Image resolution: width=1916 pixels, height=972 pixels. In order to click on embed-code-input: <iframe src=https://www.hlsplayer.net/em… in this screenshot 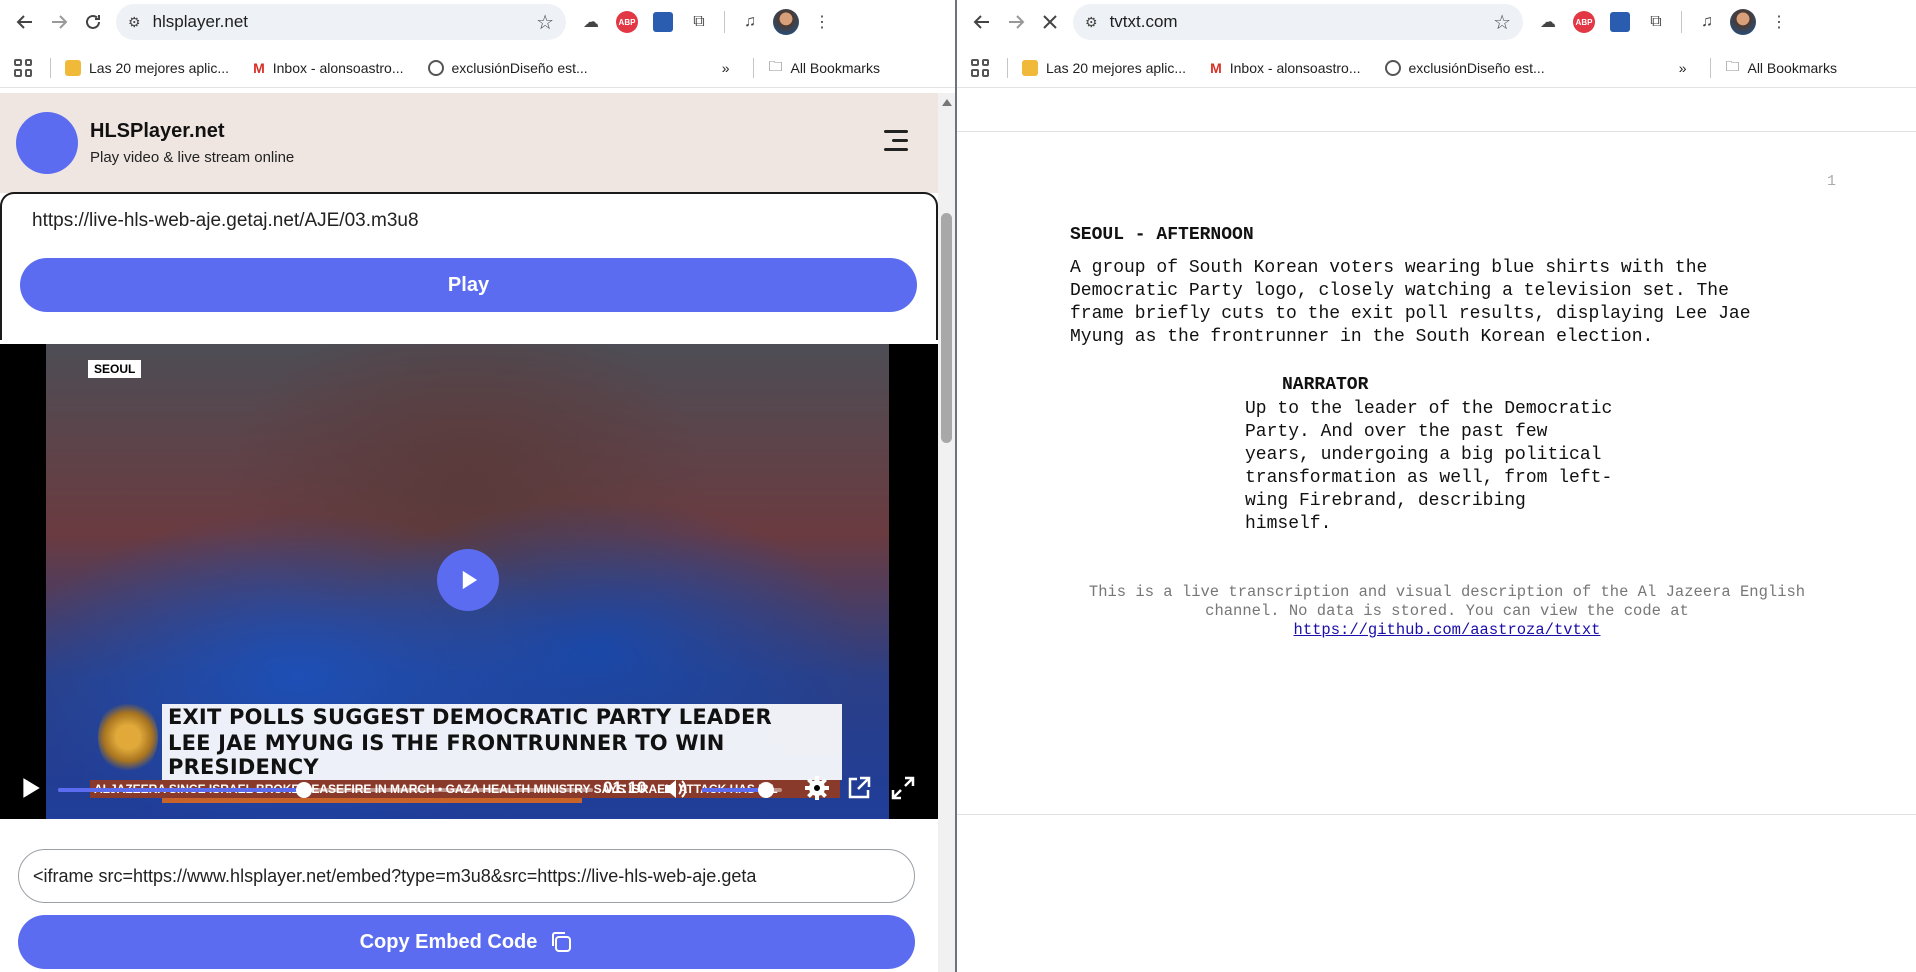, I will do `click(466, 876)`.